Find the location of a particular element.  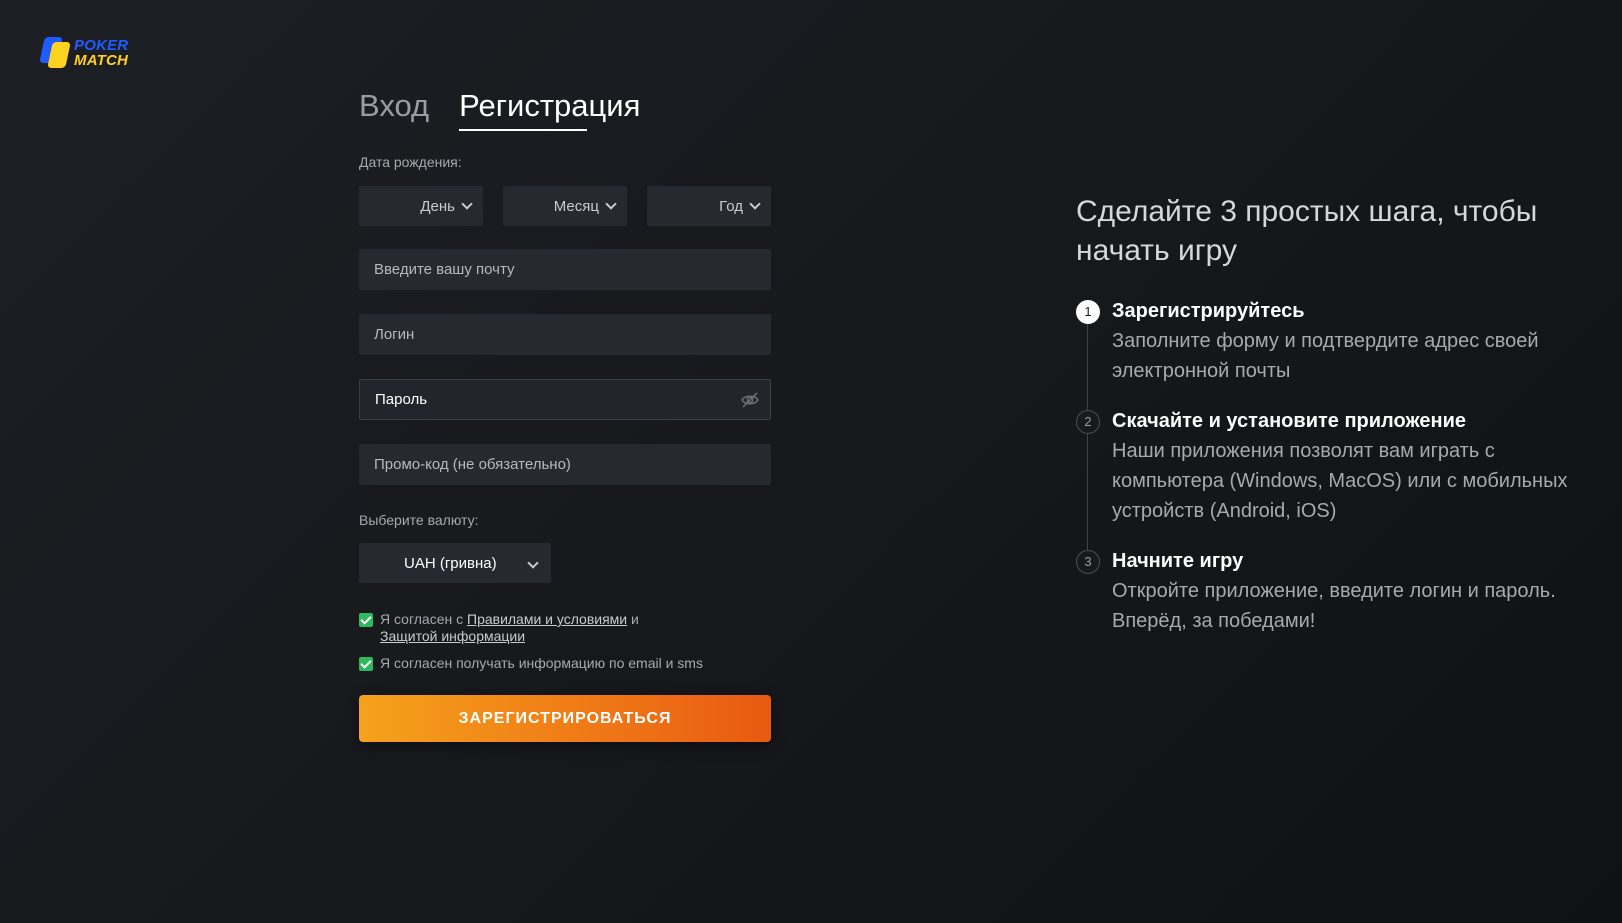

promo-code-field: Промо-код (не обязательно) is located at coordinates (565, 464).